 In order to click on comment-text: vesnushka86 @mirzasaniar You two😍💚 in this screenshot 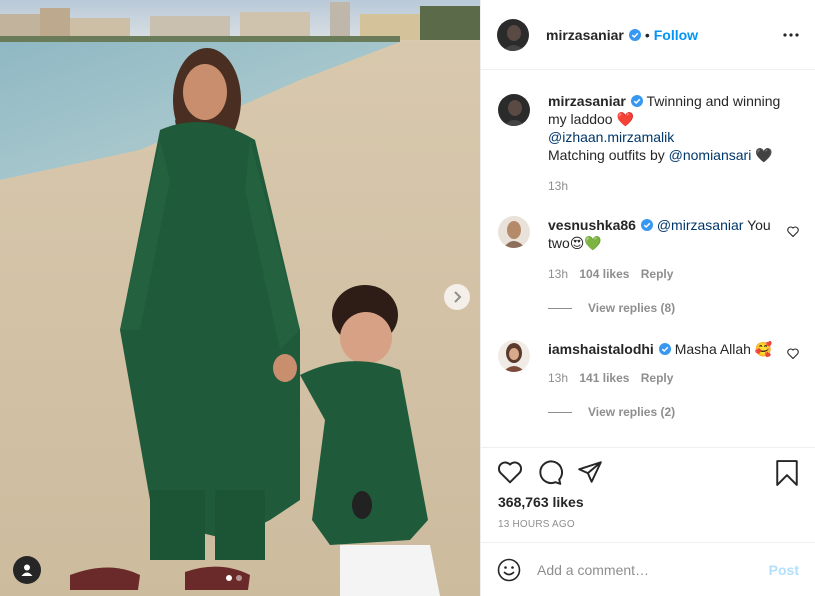, I will do `click(662, 234)`.